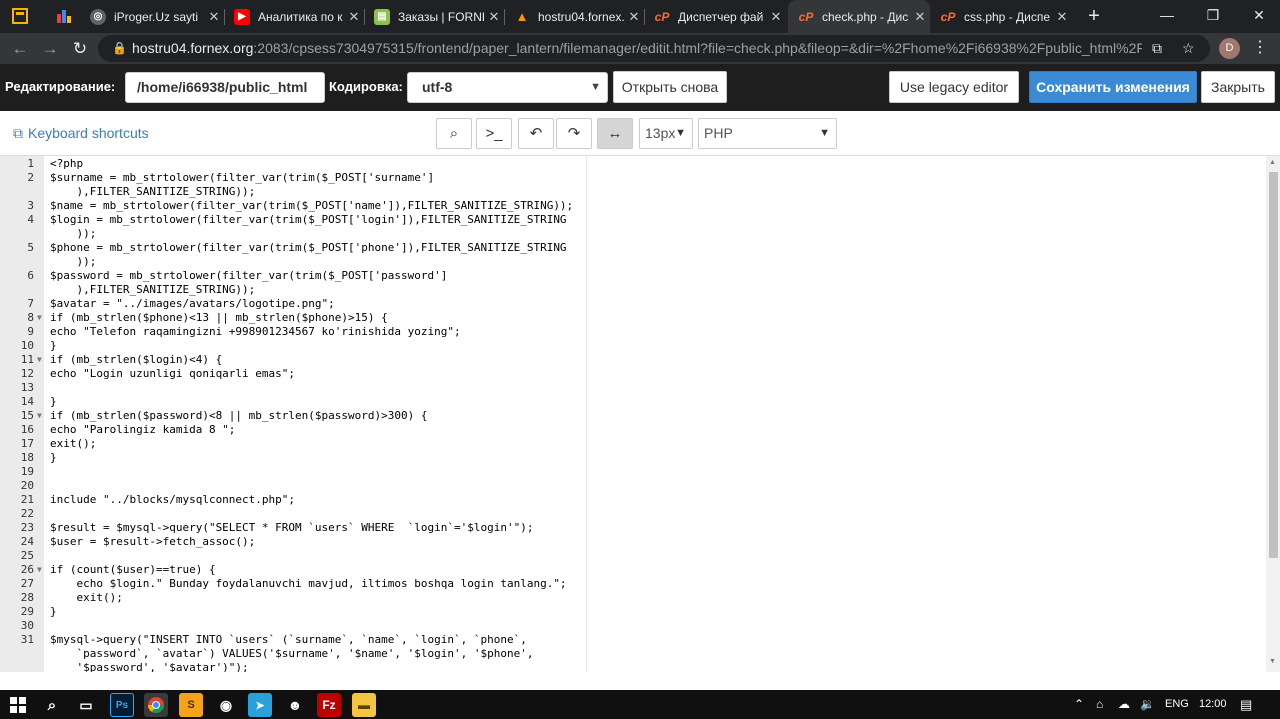  I want to click on tab-file-manager: cP Диспетчер фай ✕, so click(715, 16).